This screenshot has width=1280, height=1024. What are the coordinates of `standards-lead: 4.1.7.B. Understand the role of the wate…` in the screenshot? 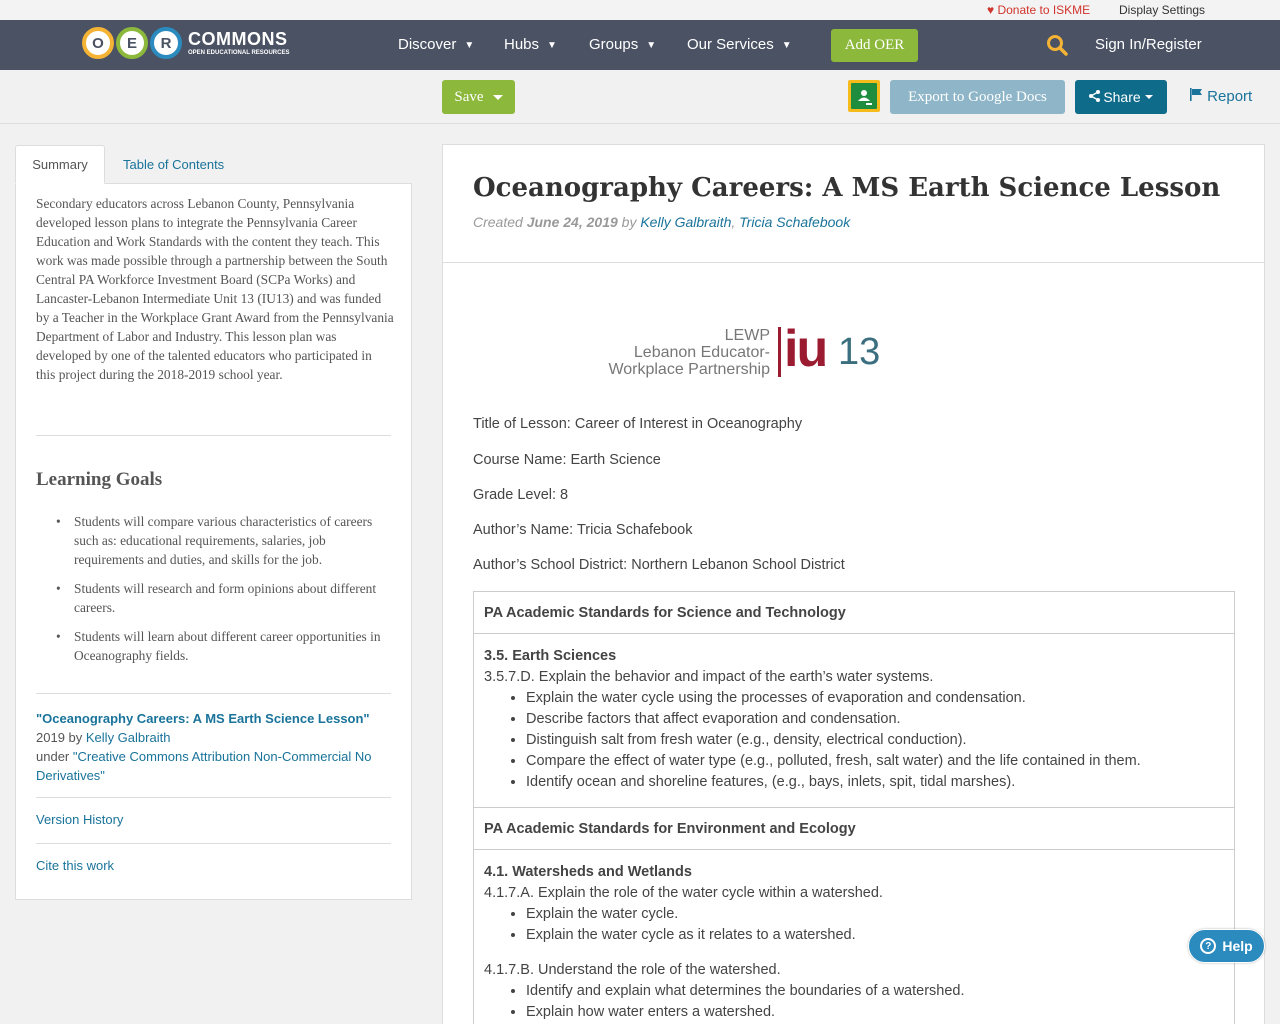 It's located at (632, 970).